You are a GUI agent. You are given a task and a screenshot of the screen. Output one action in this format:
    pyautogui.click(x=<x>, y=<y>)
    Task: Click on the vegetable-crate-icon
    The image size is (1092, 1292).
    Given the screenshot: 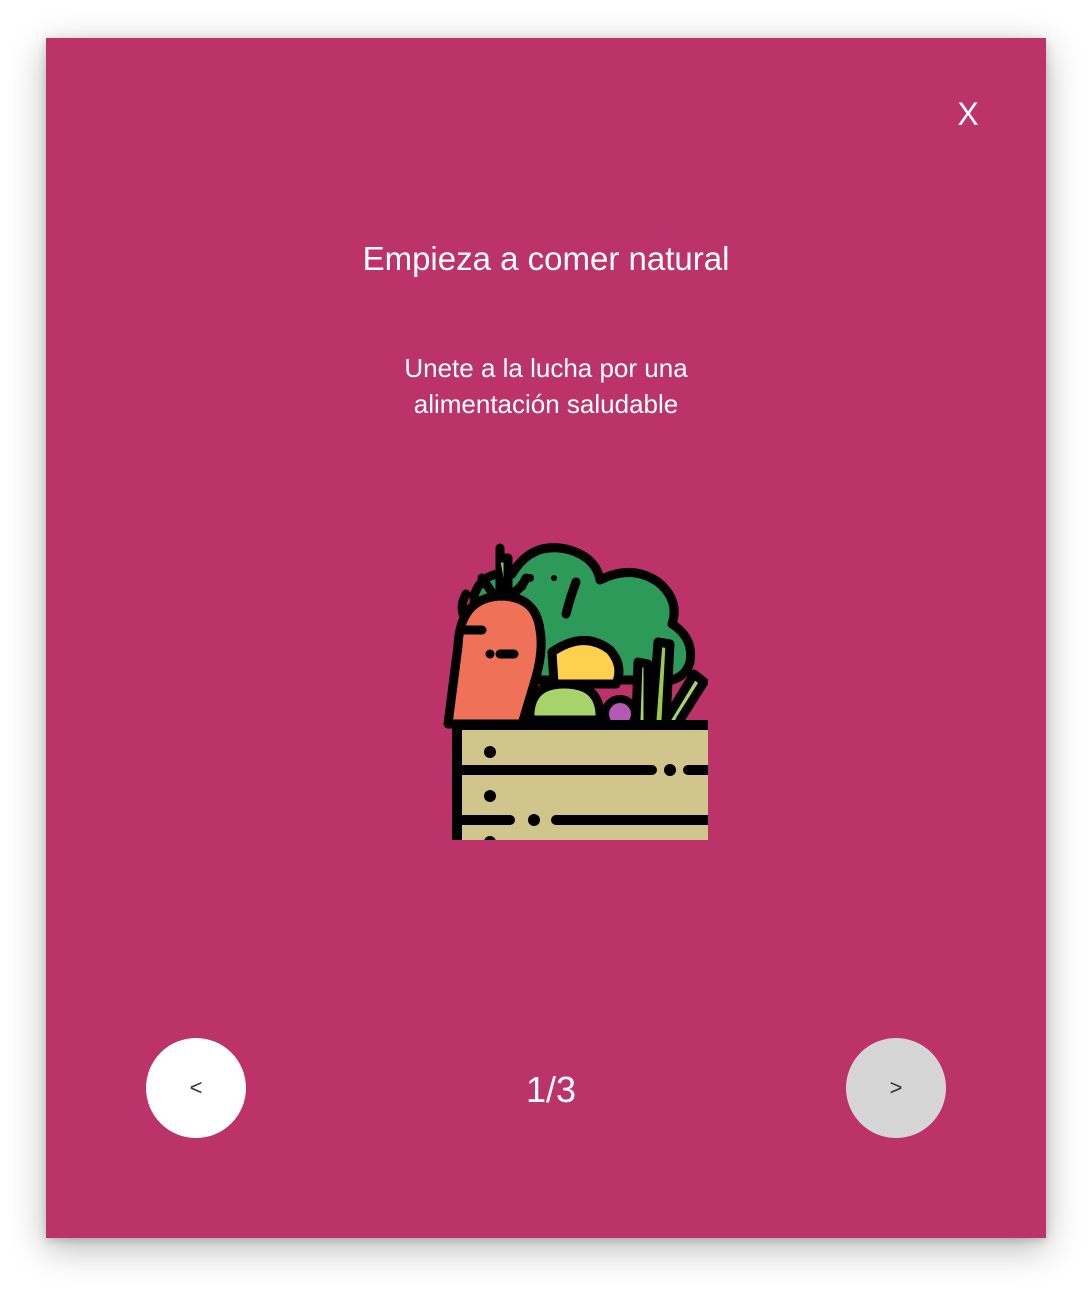 What is the action you would take?
    pyautogui.click(x=575, y=691)
    